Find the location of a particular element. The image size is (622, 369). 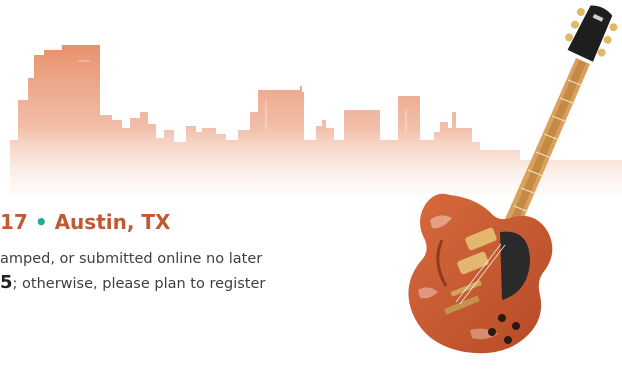

notice-date-fragment: 5 is located at coordinates (6, 282).